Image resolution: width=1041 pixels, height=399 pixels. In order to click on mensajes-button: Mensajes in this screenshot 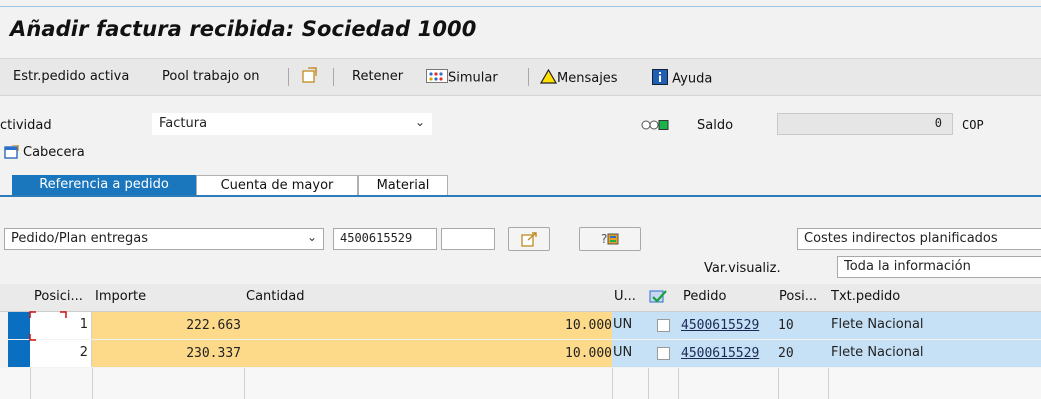, I will do `click(578, 78)`.